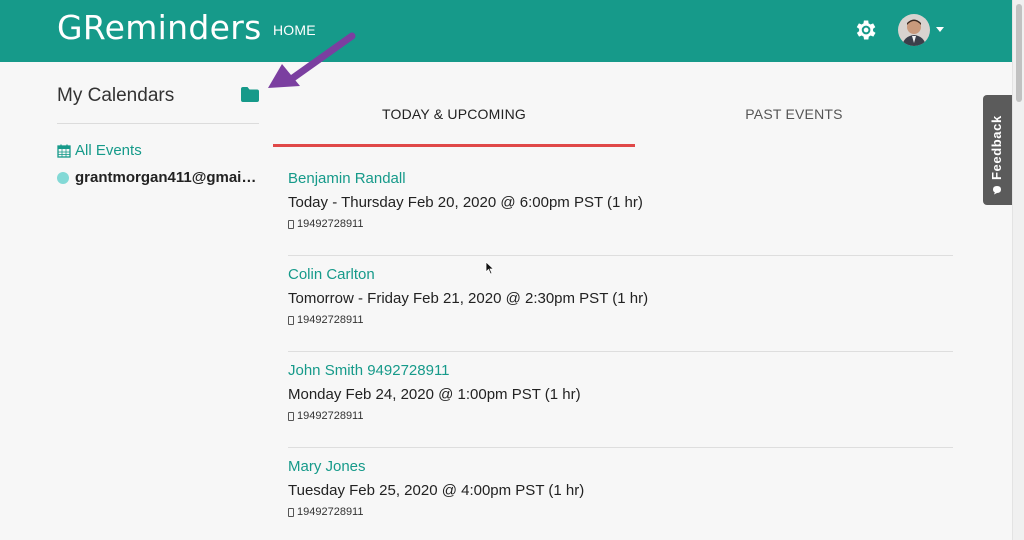 The height and width of the screenshot is (540, 1024). I want to click on avatar-icon, so click(914, 30).